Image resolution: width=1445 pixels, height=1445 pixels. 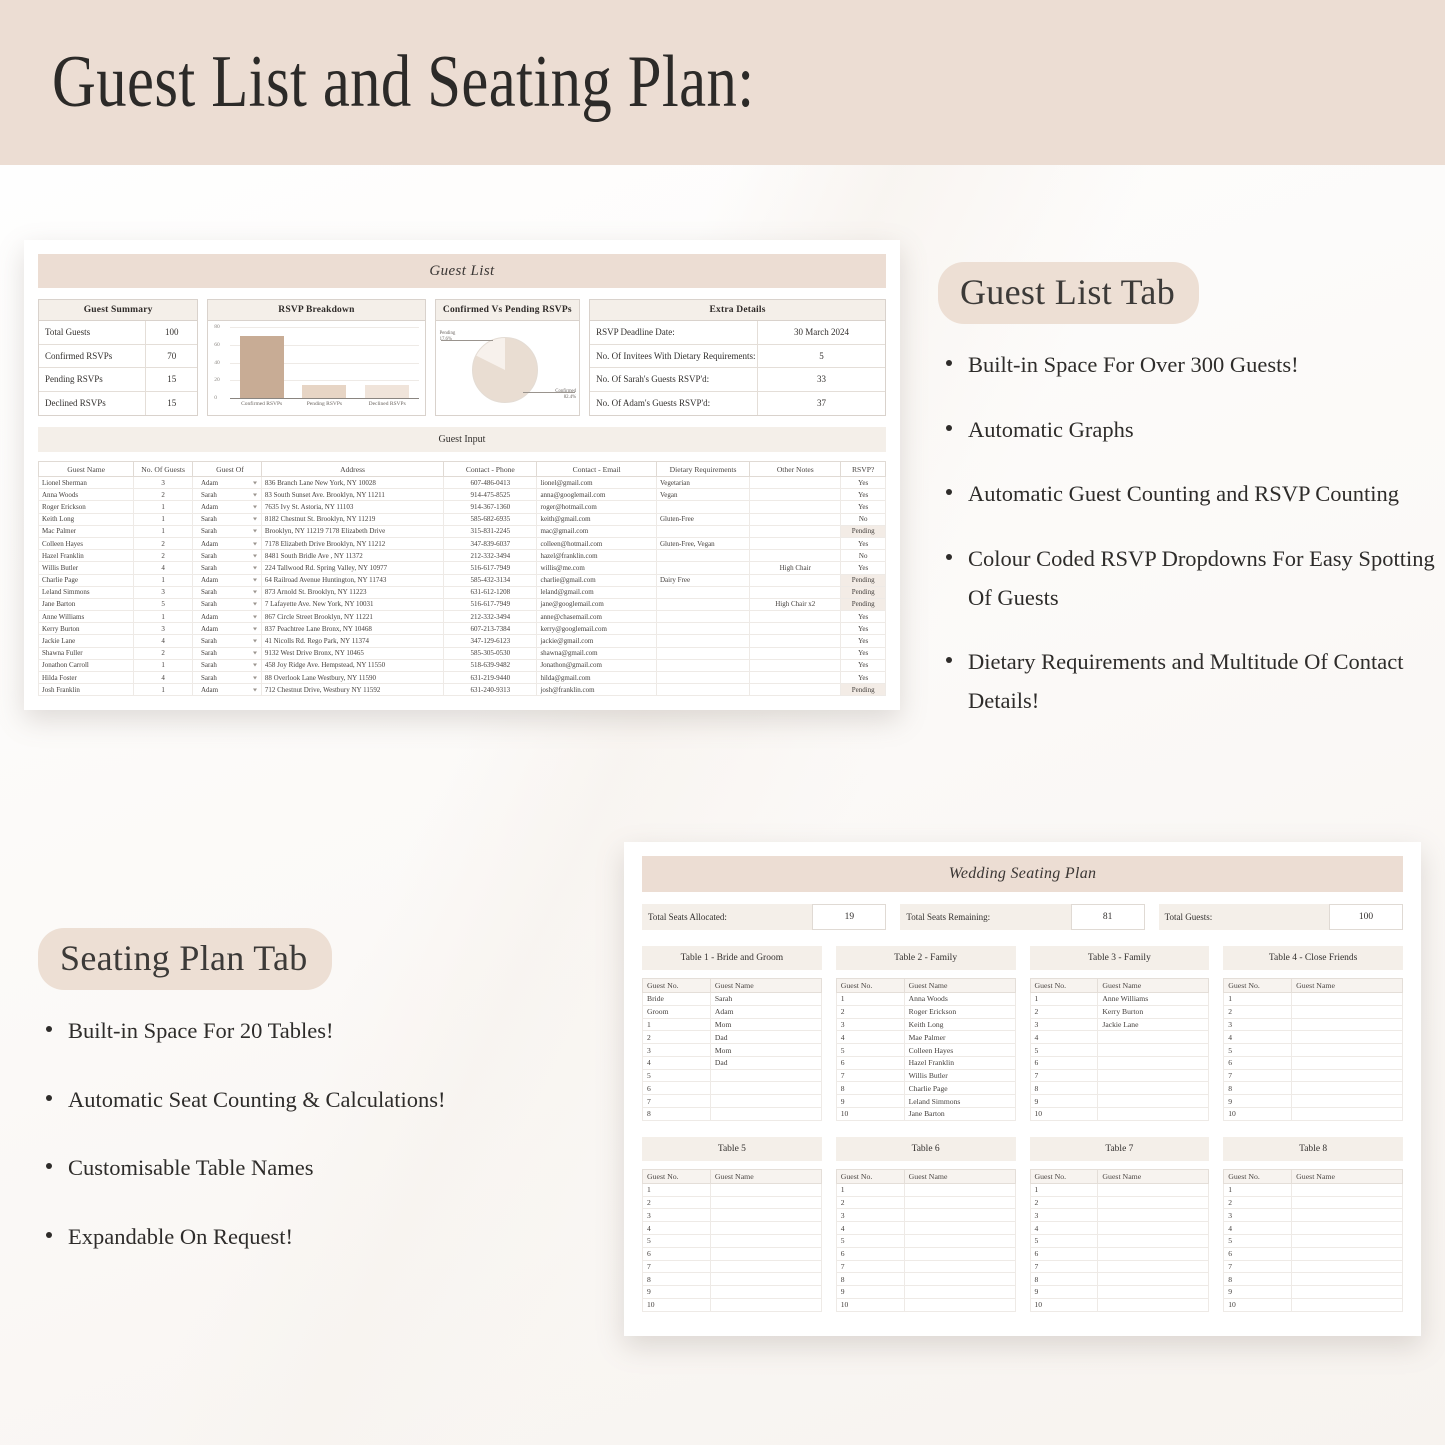 I want to click on seating-table-name: Table 6, so click(x=925, y=1148).